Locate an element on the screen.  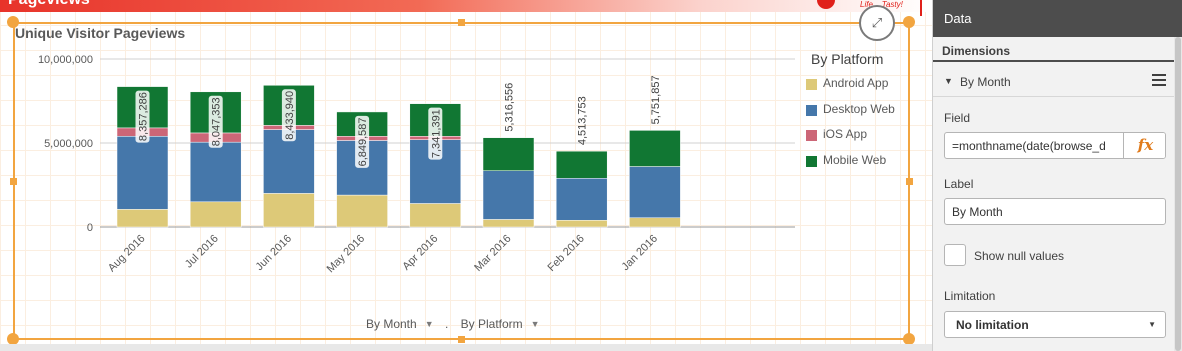
resize-handle-top is located at coordinates (461, 22).